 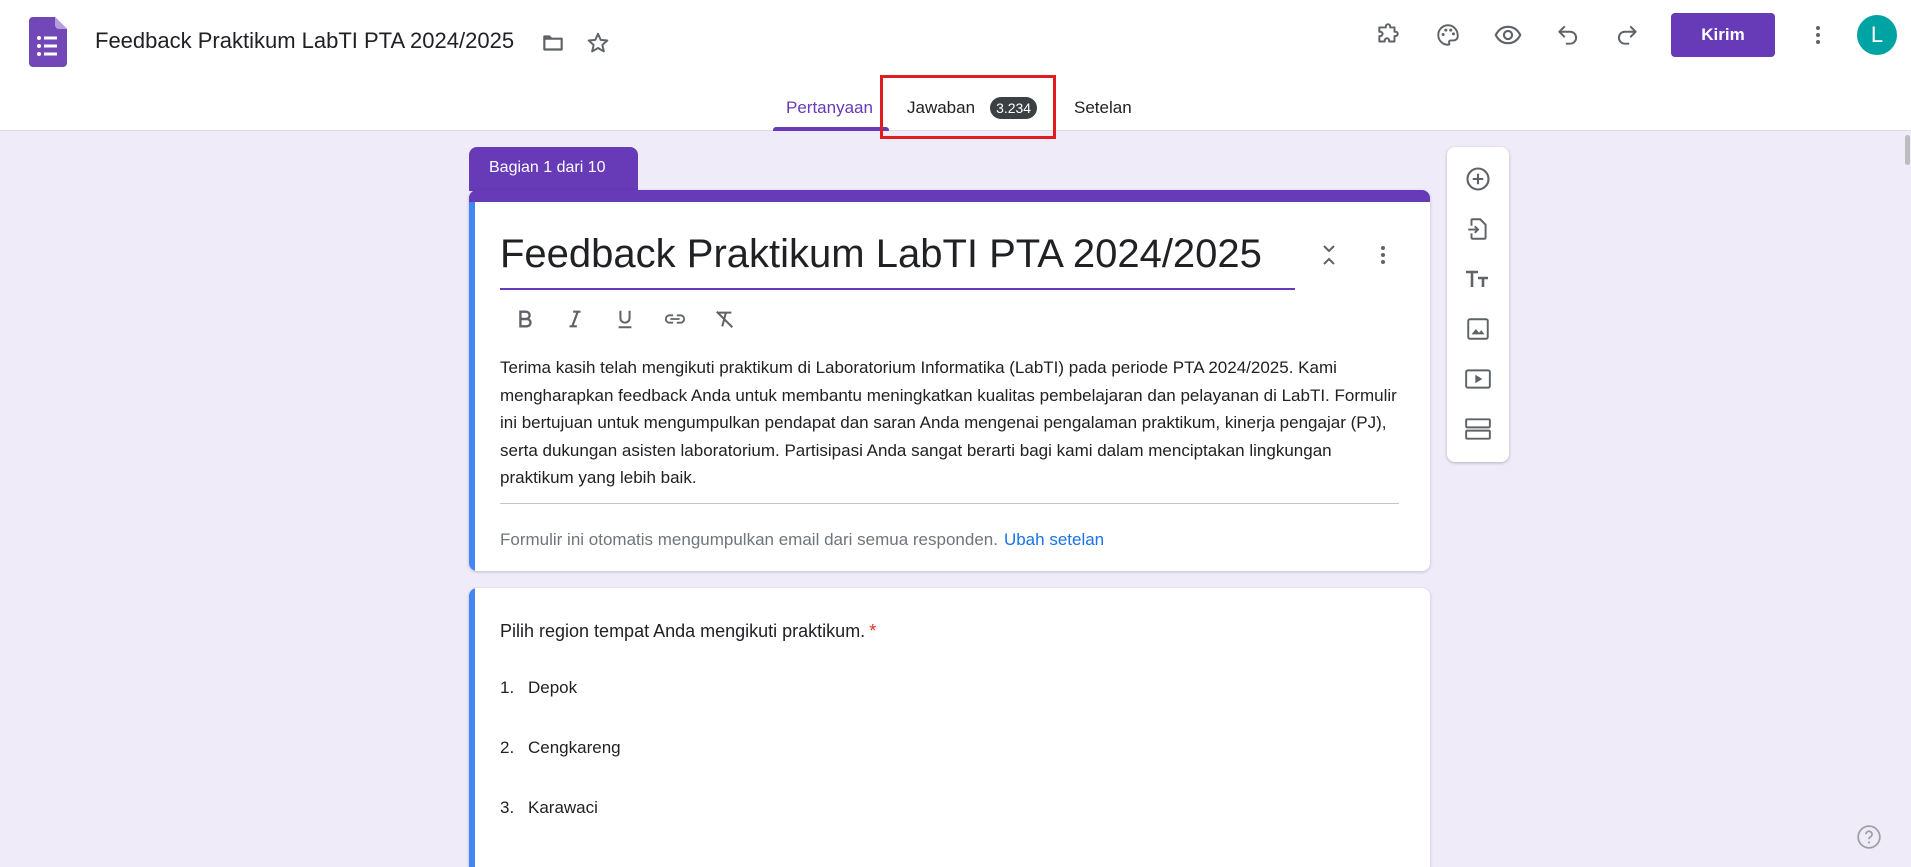 What do you see at coordinates (525, 319) in the screenshot?
I see `bold-icon` at bounding box center [525, 319].